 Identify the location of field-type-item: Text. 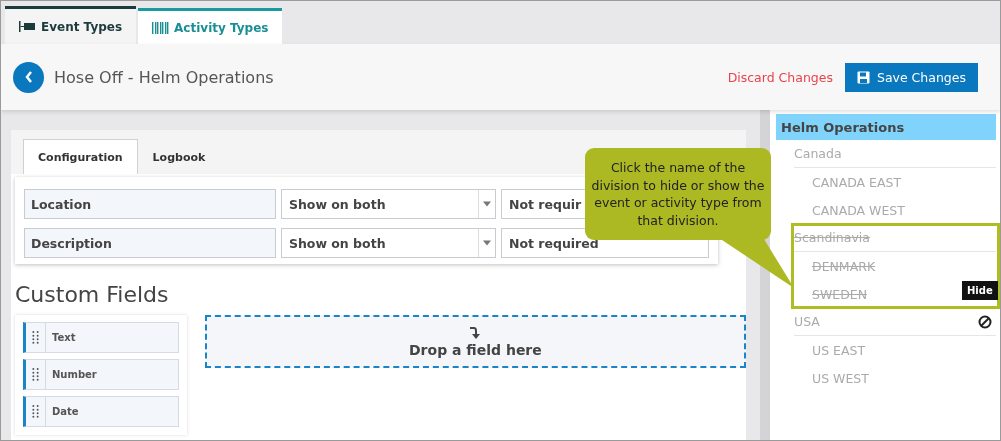
(101, 337).